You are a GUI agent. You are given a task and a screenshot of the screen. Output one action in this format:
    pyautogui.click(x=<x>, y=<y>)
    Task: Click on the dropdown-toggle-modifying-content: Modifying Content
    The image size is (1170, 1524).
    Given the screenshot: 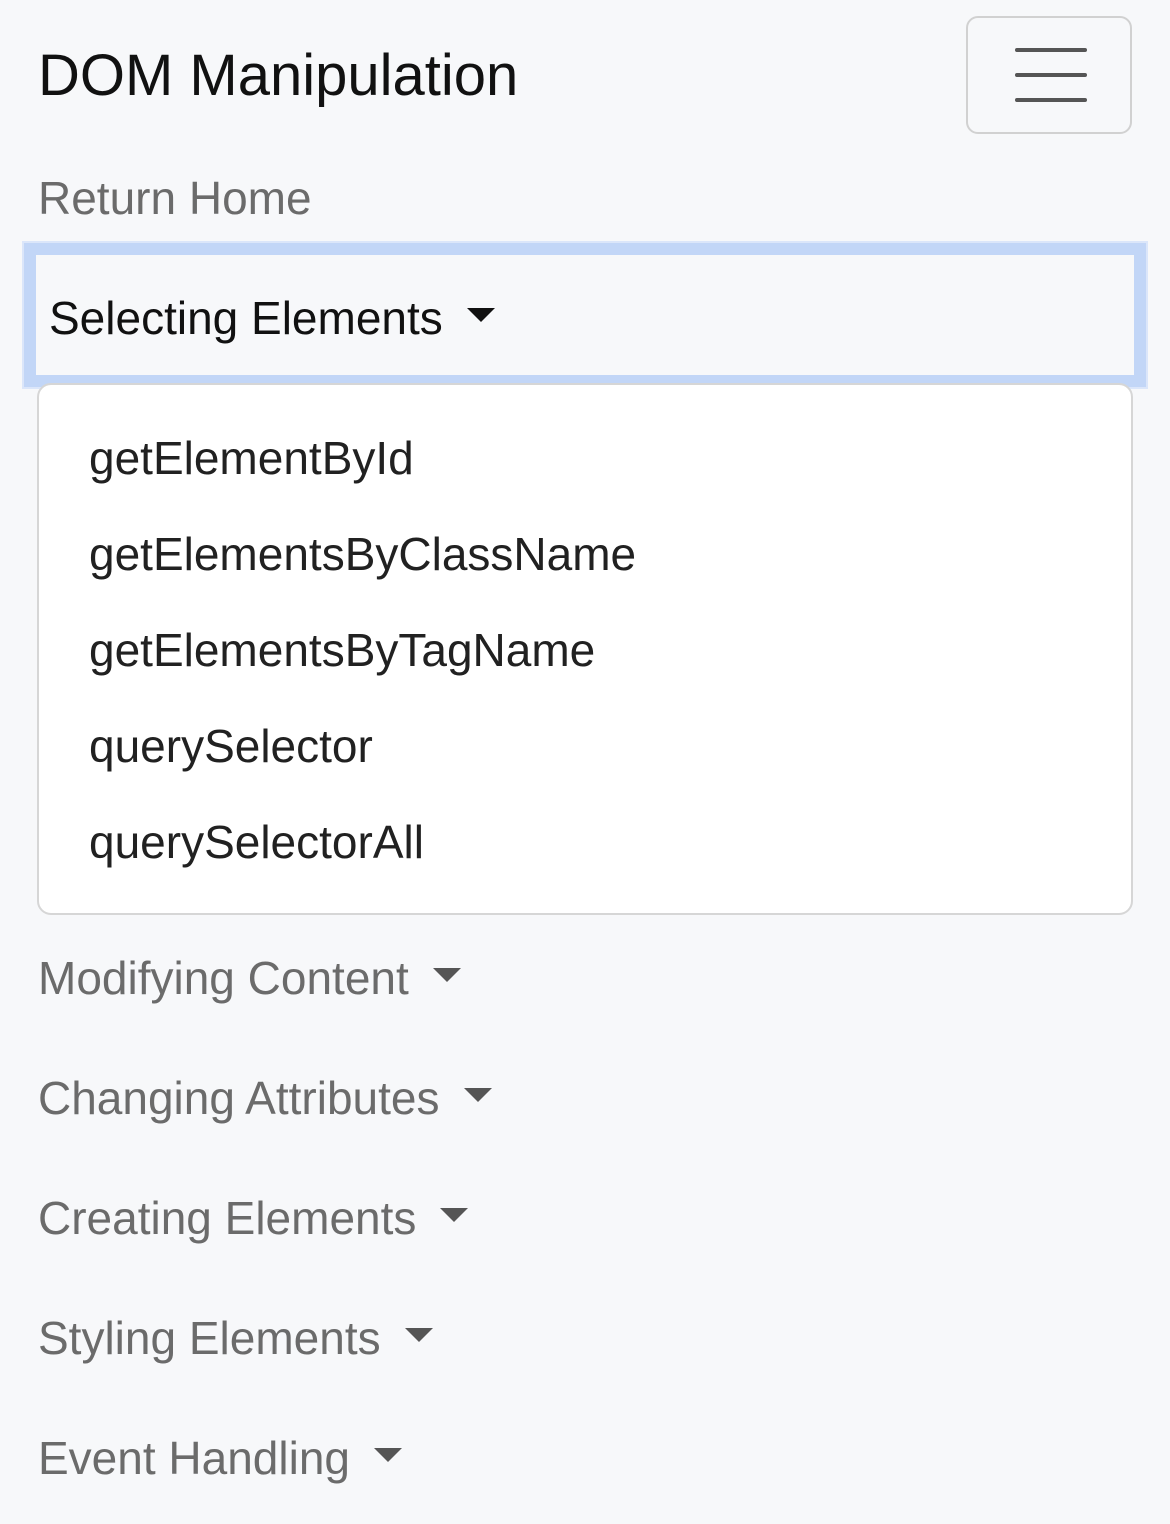 What is the action you would take?
    pyautogui.click(x=249, y=978)
    